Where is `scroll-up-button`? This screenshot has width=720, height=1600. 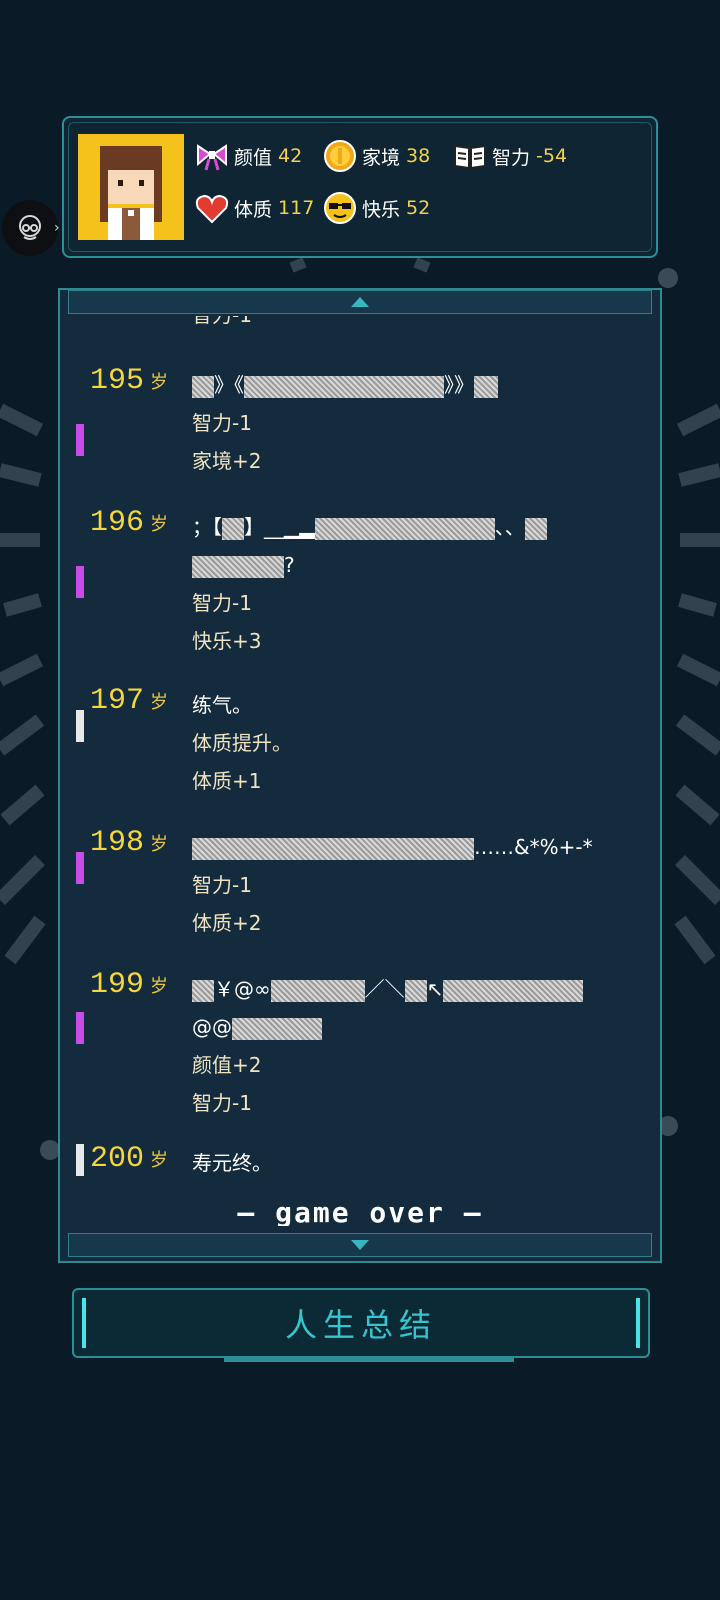 scroll-up-button is located at coordinates (360, 302).